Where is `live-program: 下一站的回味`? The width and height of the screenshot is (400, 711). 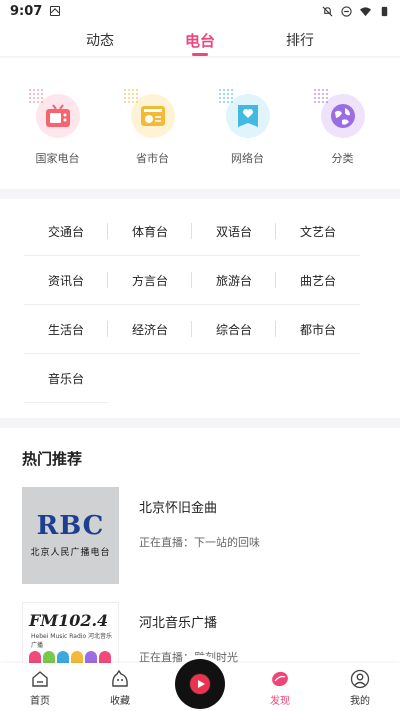 live-program: 下一站的回味 is located at coordinates (227, 542).